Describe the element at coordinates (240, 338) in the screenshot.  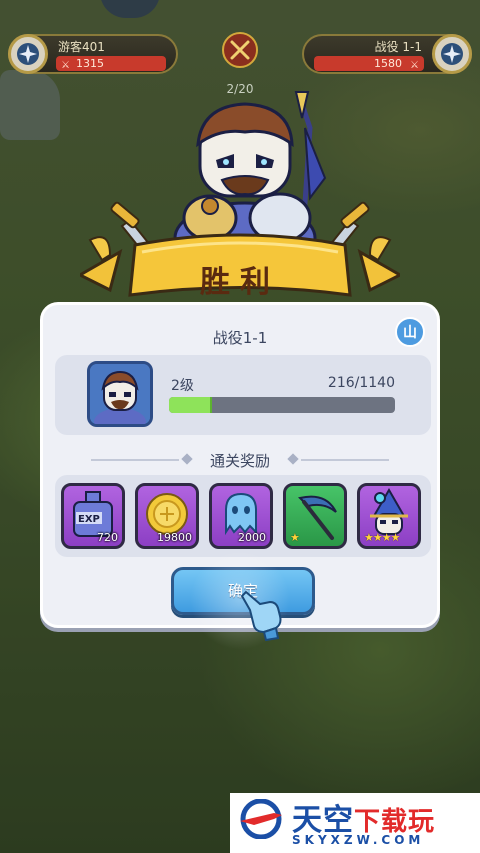
I see `stage-title: 战役1-1` at that location.